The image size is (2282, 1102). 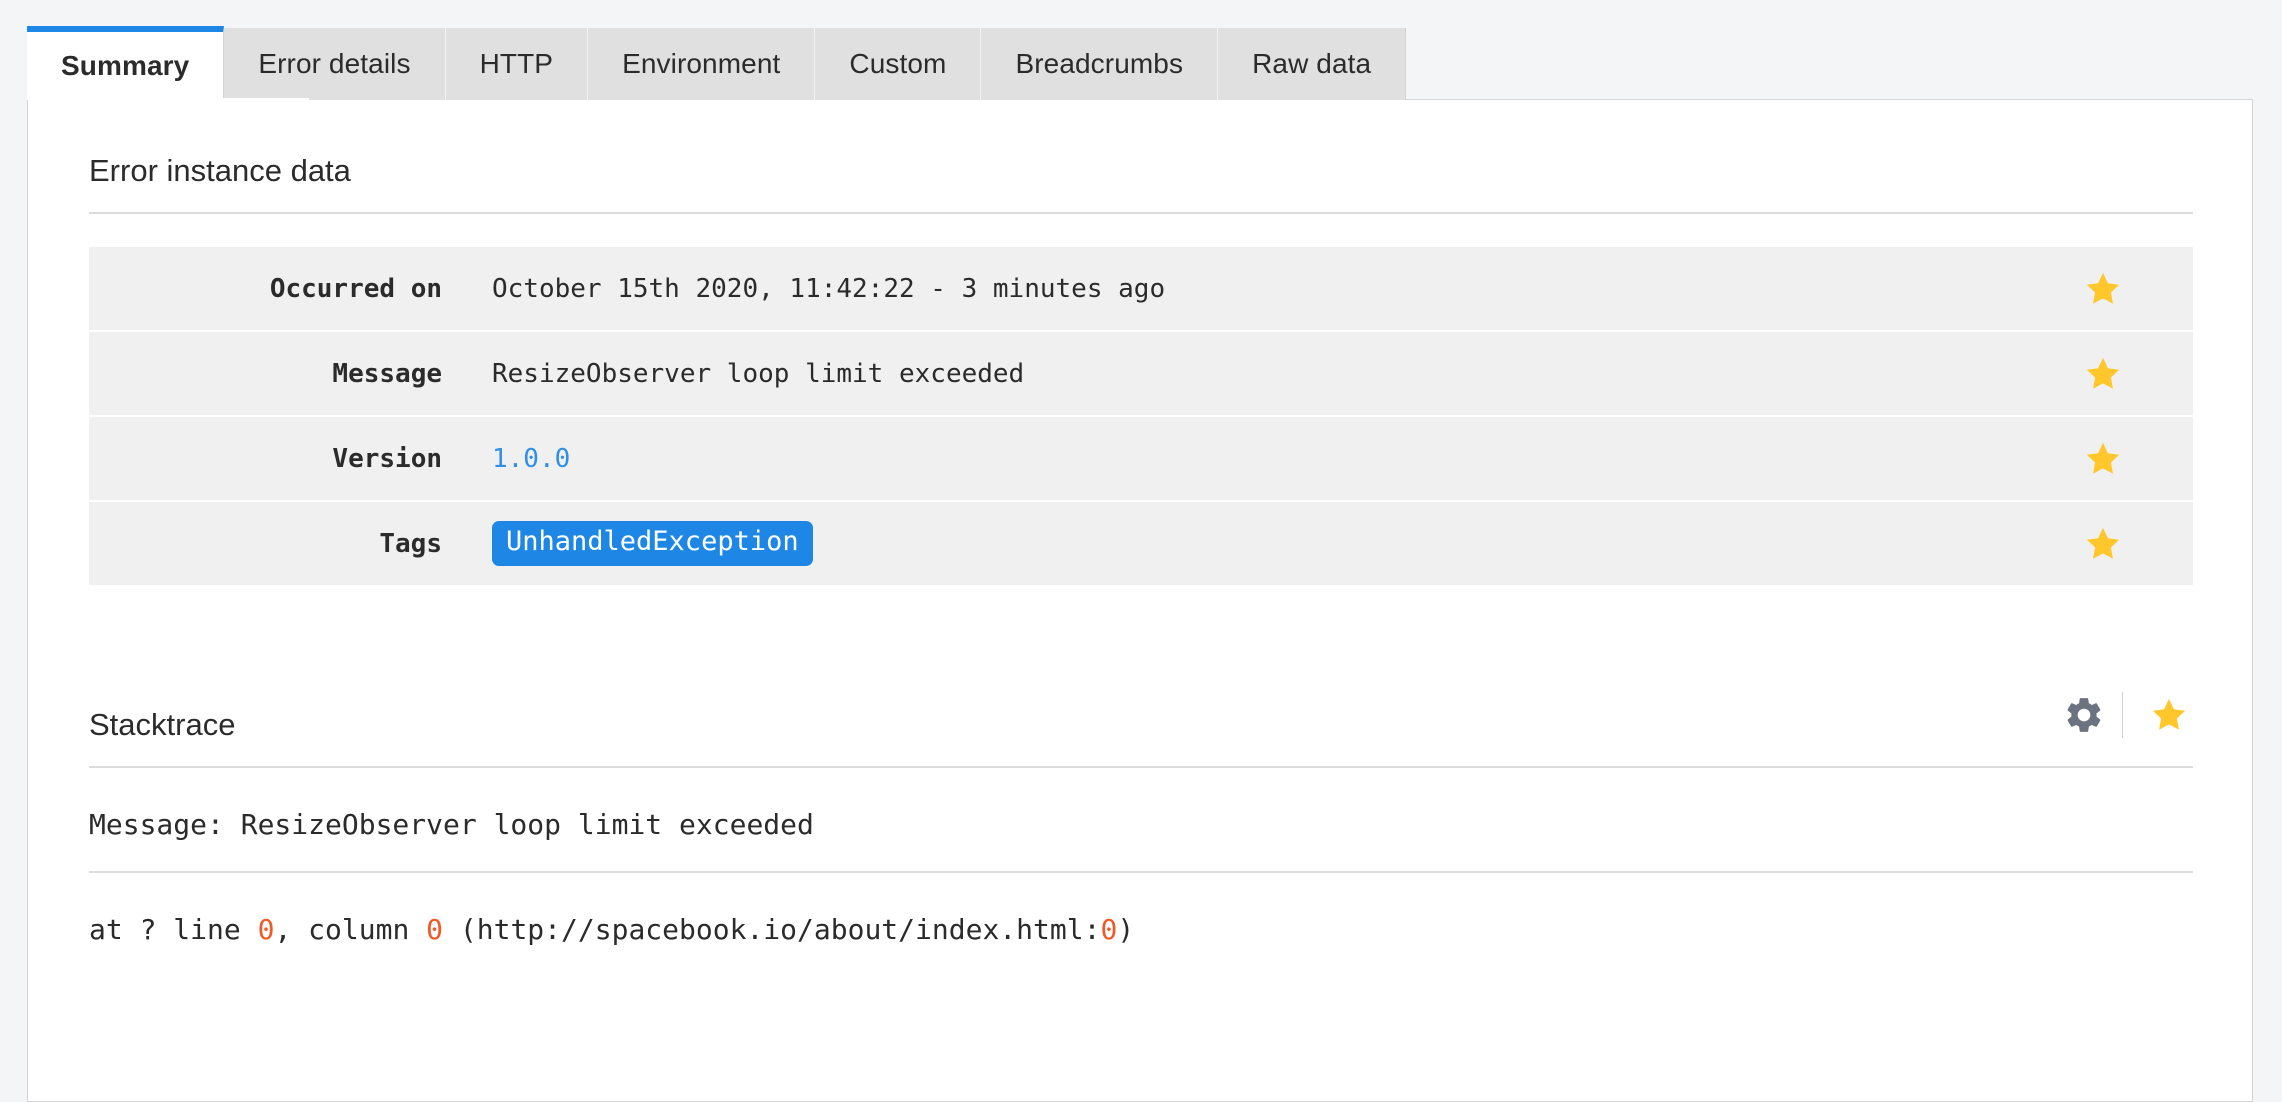 I want to click on tab-summary: Summary, so click(x=126, y=63).